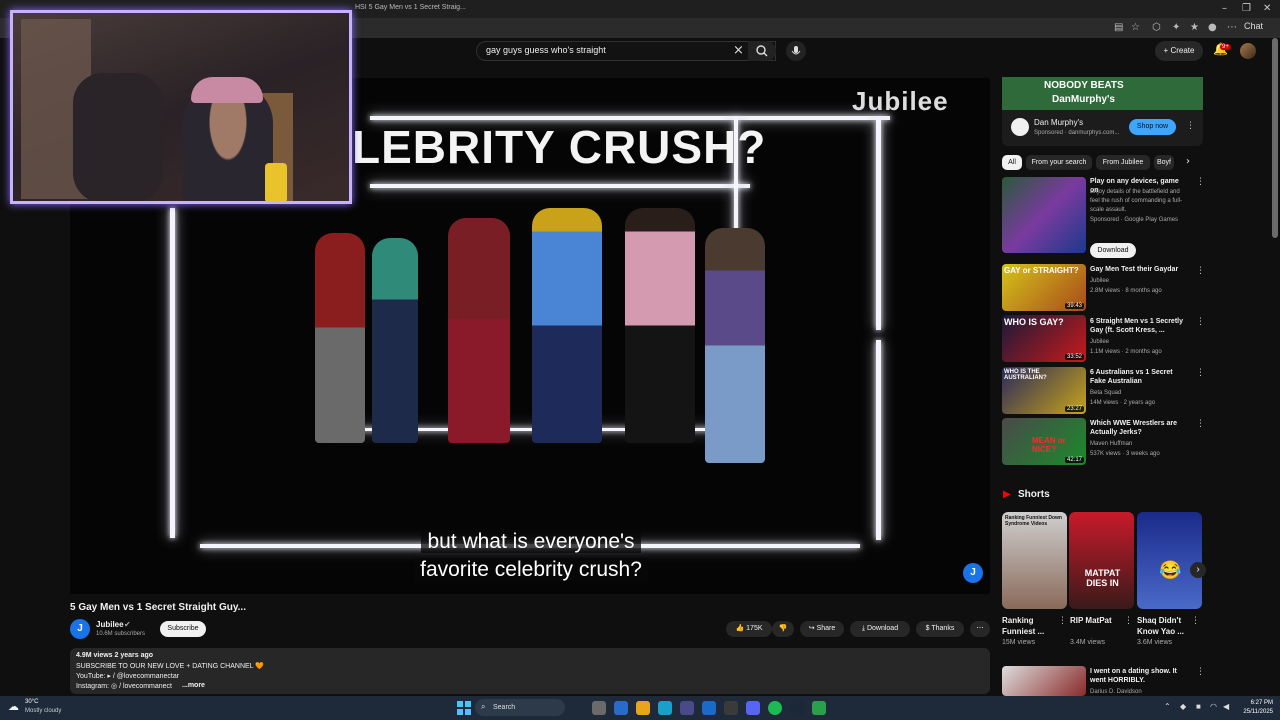 The image size is (1280, 720). What do you see at coordinates (1044, 287) in the screenshot?
I see `rec-thumbnail-1: GAY or STRAIGHT? 39:43` at bounding box center [1044, 287].